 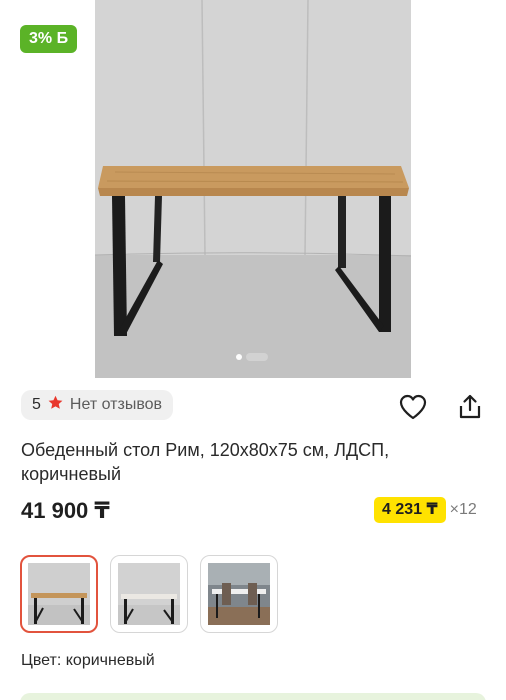 What do you see at coordinates (410, 510) in the screenshot?
I see `installment-amount: 4 231 ₸` at bounding box center [410, 510].